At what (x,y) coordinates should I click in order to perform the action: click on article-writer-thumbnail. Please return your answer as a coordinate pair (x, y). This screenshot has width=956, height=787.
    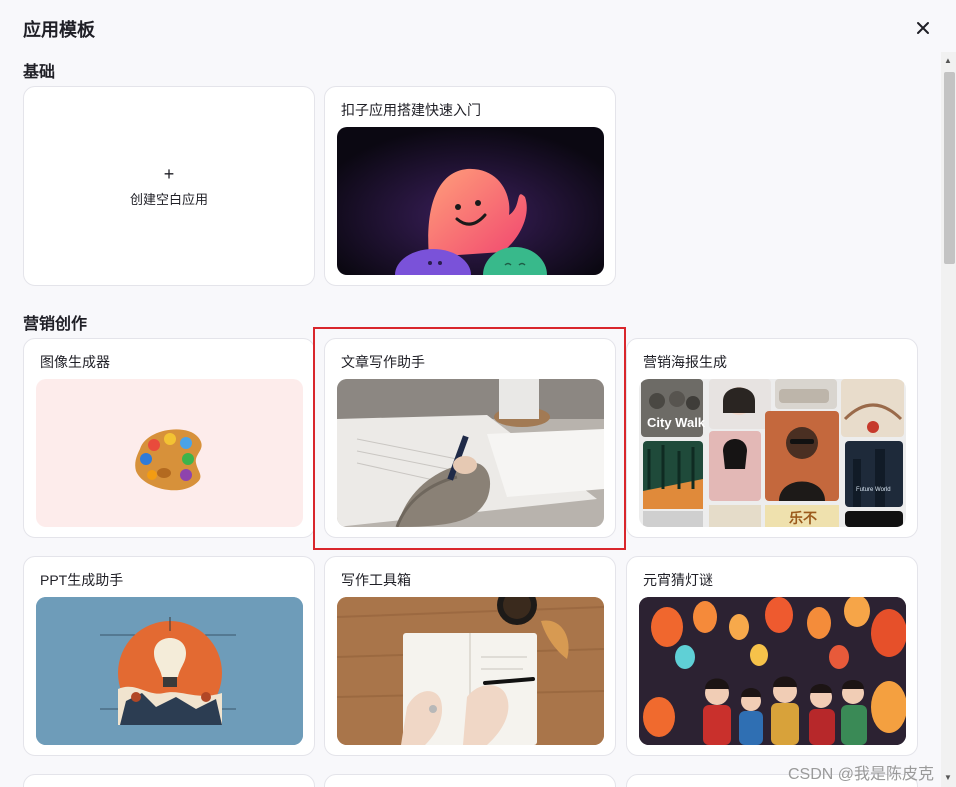
    Looking at the image, I should click on (470, 453).